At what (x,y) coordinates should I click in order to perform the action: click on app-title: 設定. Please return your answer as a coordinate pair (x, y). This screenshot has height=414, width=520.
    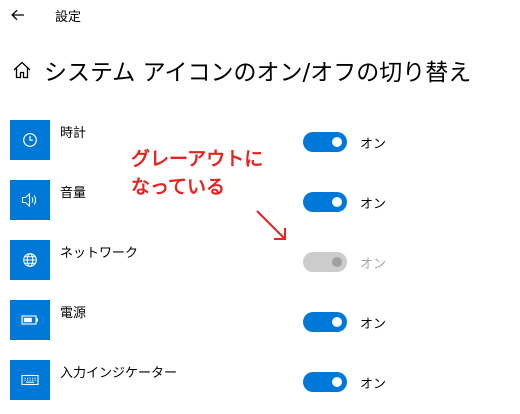
    Looking at the image, I should click on (68, 17).